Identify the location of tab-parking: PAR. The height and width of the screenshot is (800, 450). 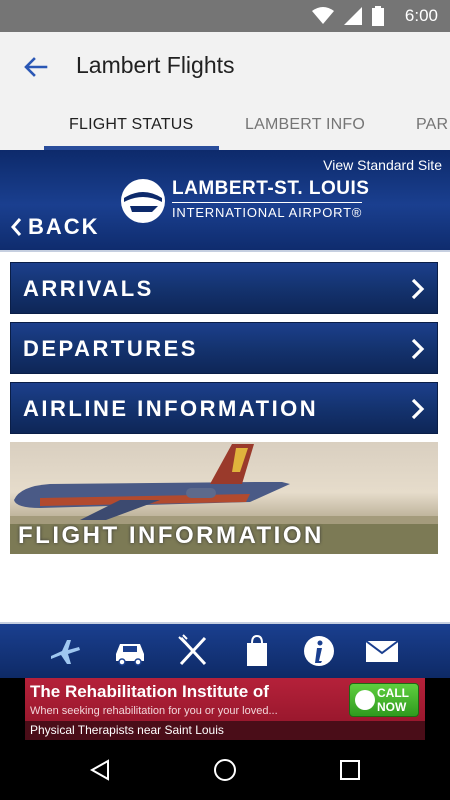
(432, 125).